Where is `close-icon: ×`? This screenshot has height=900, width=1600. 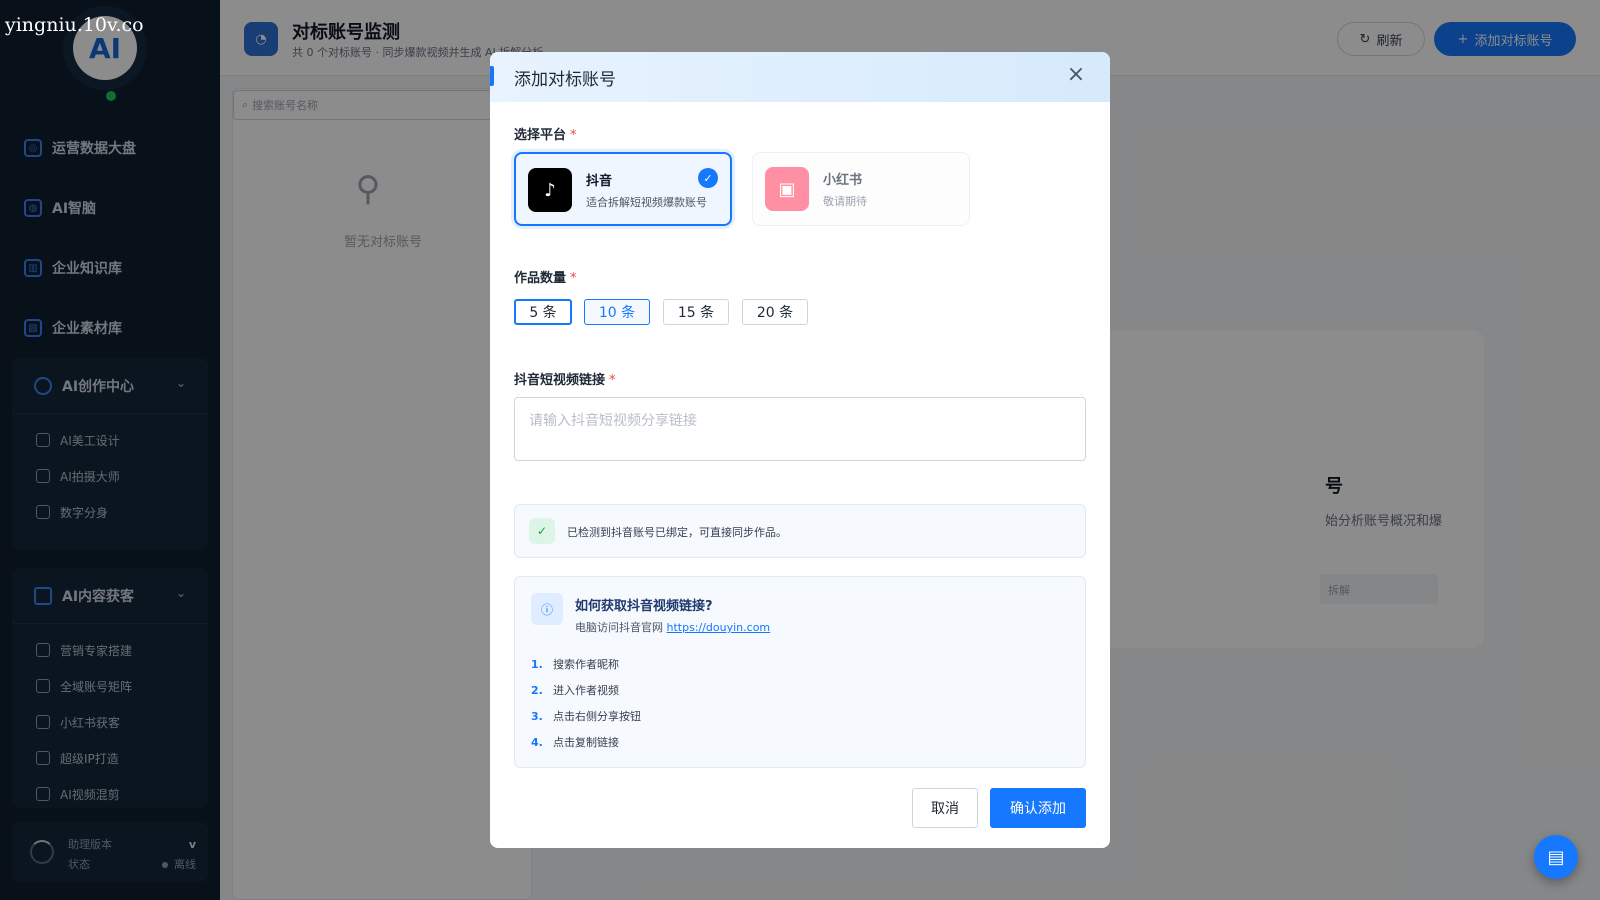
close-icon: × is located at coordinates (1076, 76).